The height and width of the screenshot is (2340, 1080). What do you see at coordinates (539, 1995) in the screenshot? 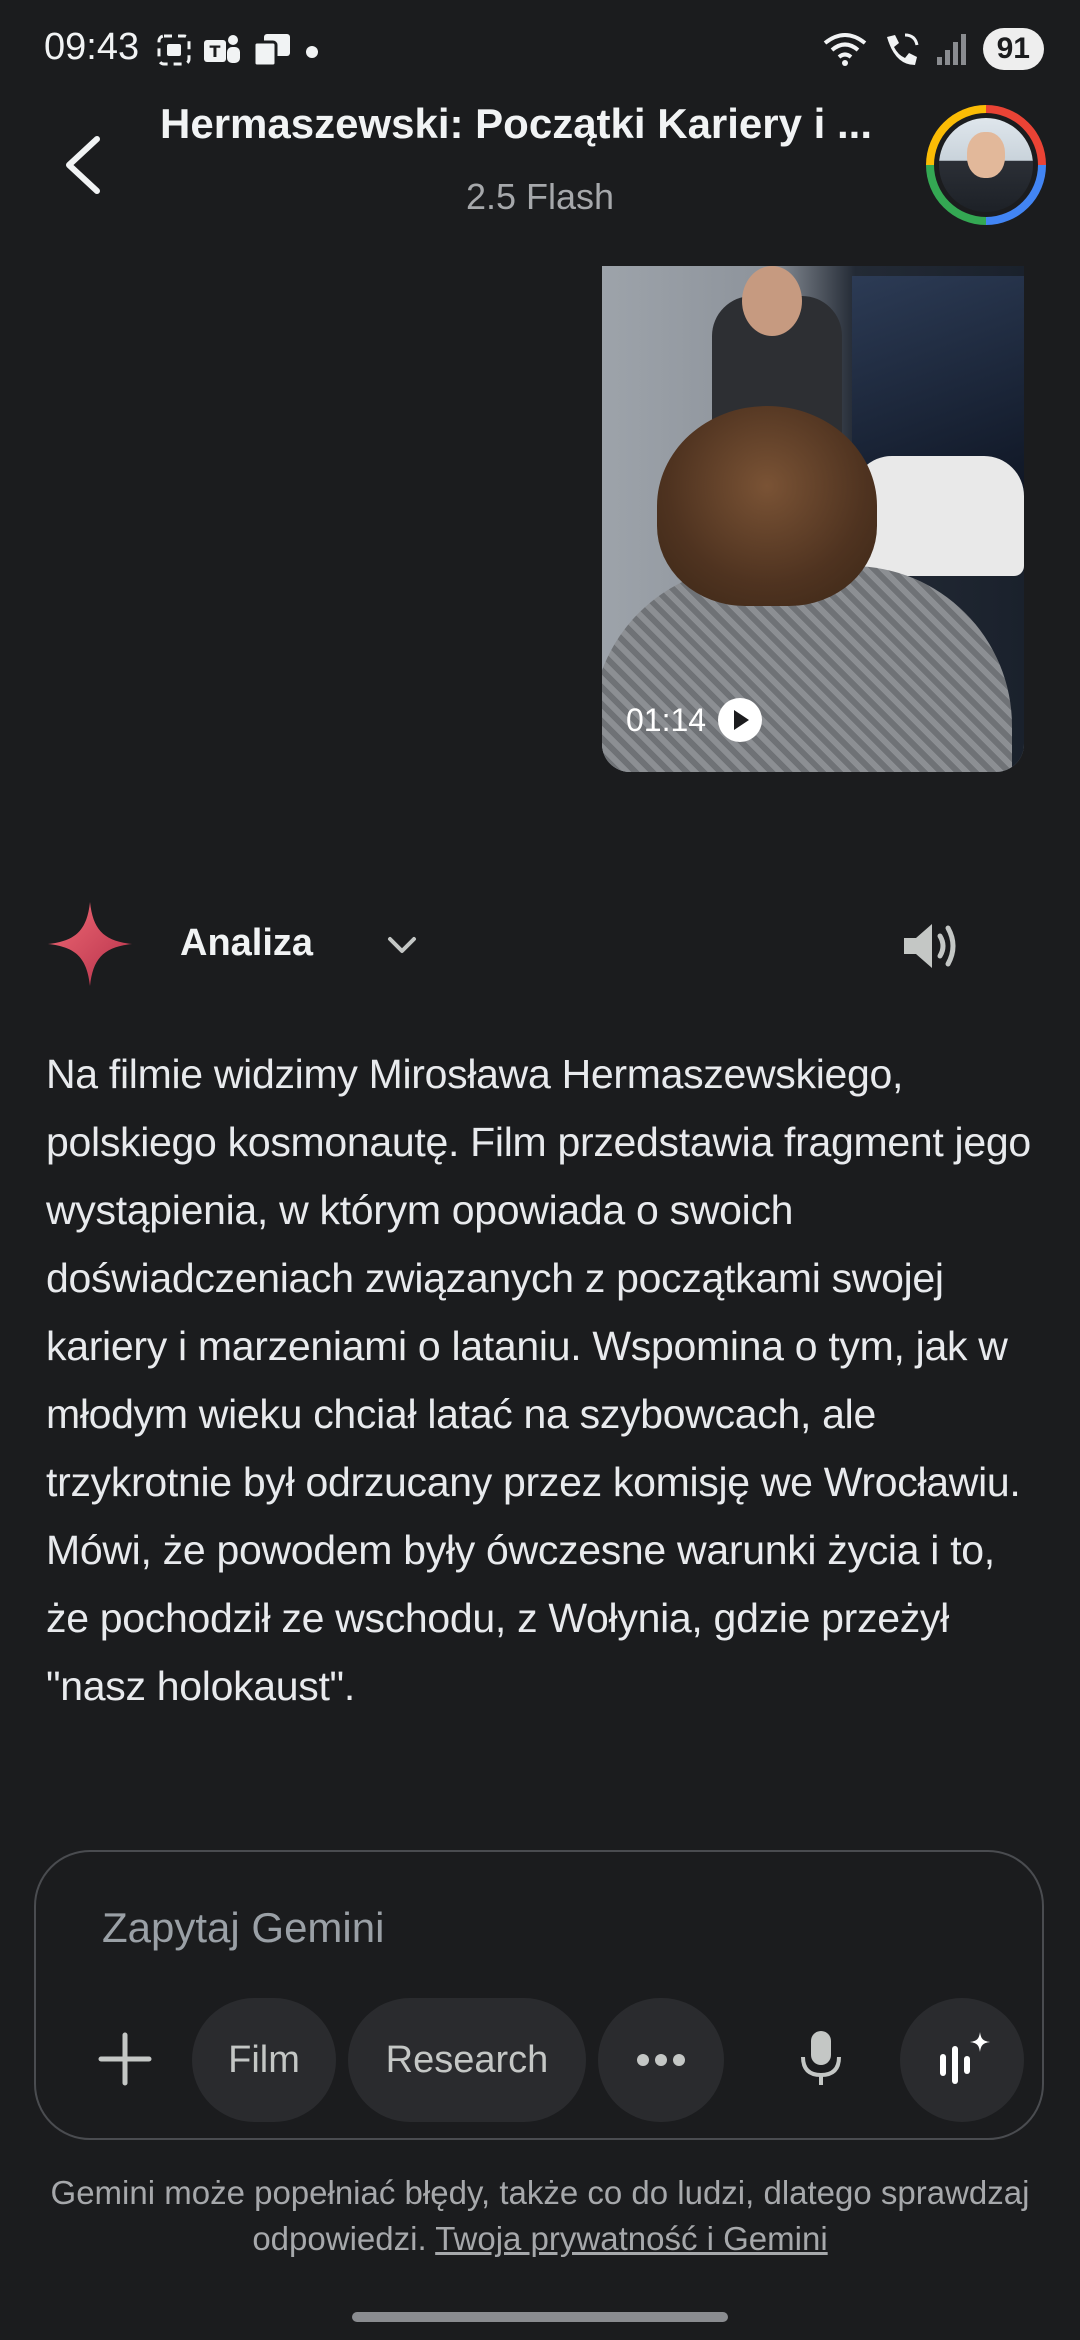
I see `prompt-input-box: Zapytaj Gemini Film Research` at bounding box center [539, 1995].